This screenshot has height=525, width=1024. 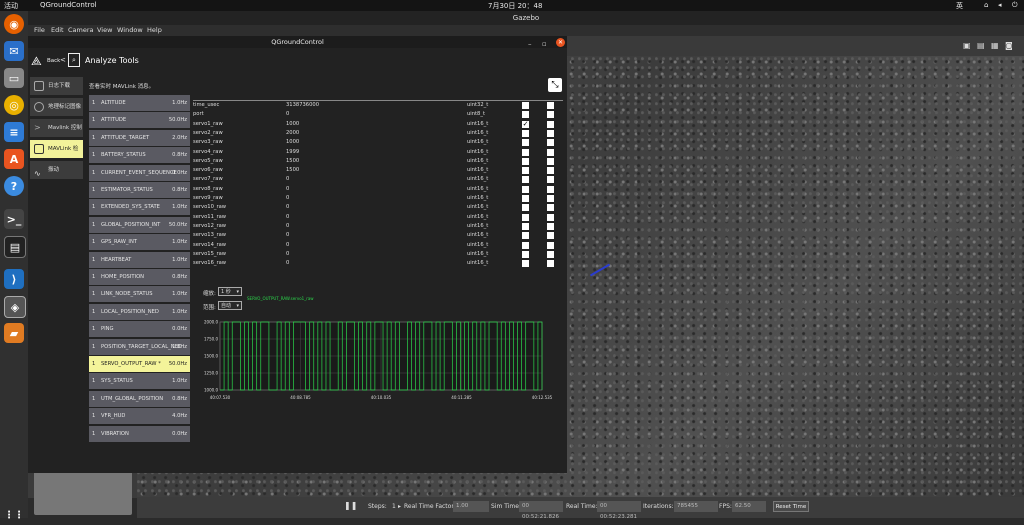 What do you see at coordinates (154, 30) in the screenshot?
I see `menu-help: Help` at bounding box center [154, 30].